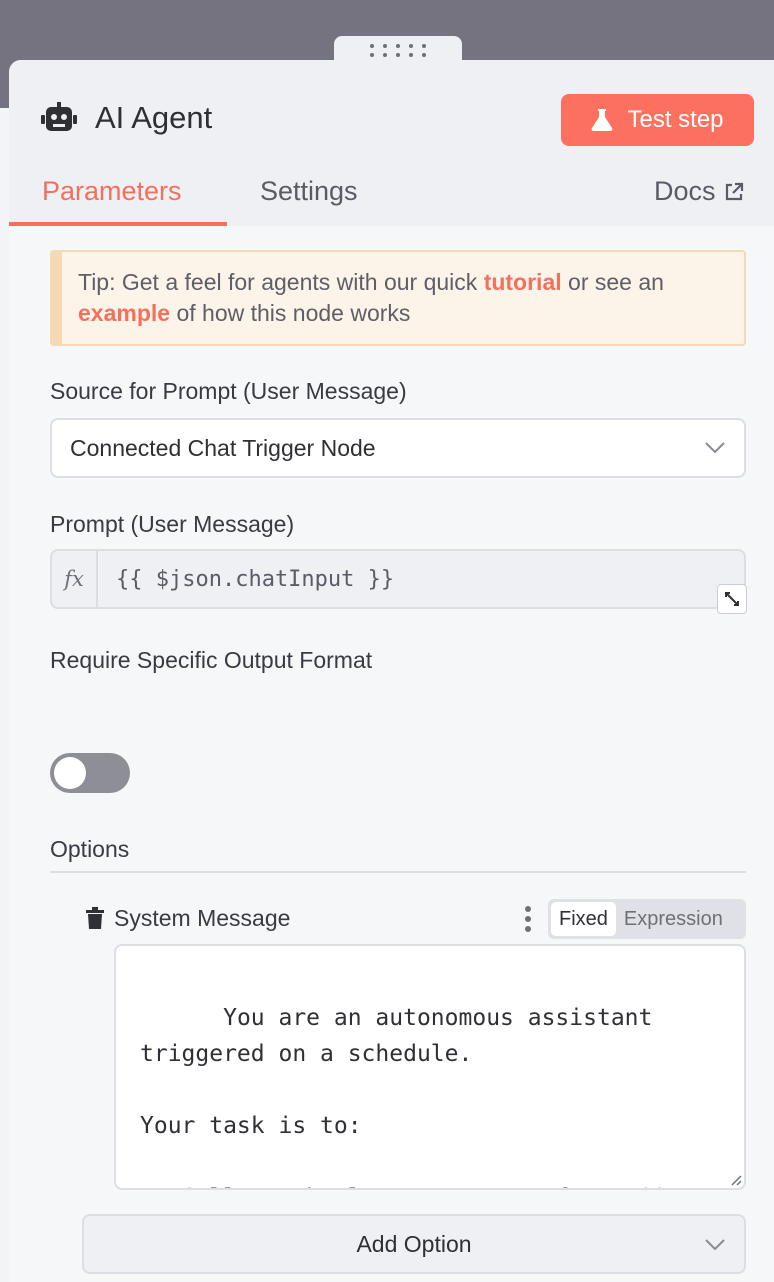  Describe the element at coordinates (255, 579) in the screenshot. I see `prompt-value: {{ $json.chatInput }}` at that location.